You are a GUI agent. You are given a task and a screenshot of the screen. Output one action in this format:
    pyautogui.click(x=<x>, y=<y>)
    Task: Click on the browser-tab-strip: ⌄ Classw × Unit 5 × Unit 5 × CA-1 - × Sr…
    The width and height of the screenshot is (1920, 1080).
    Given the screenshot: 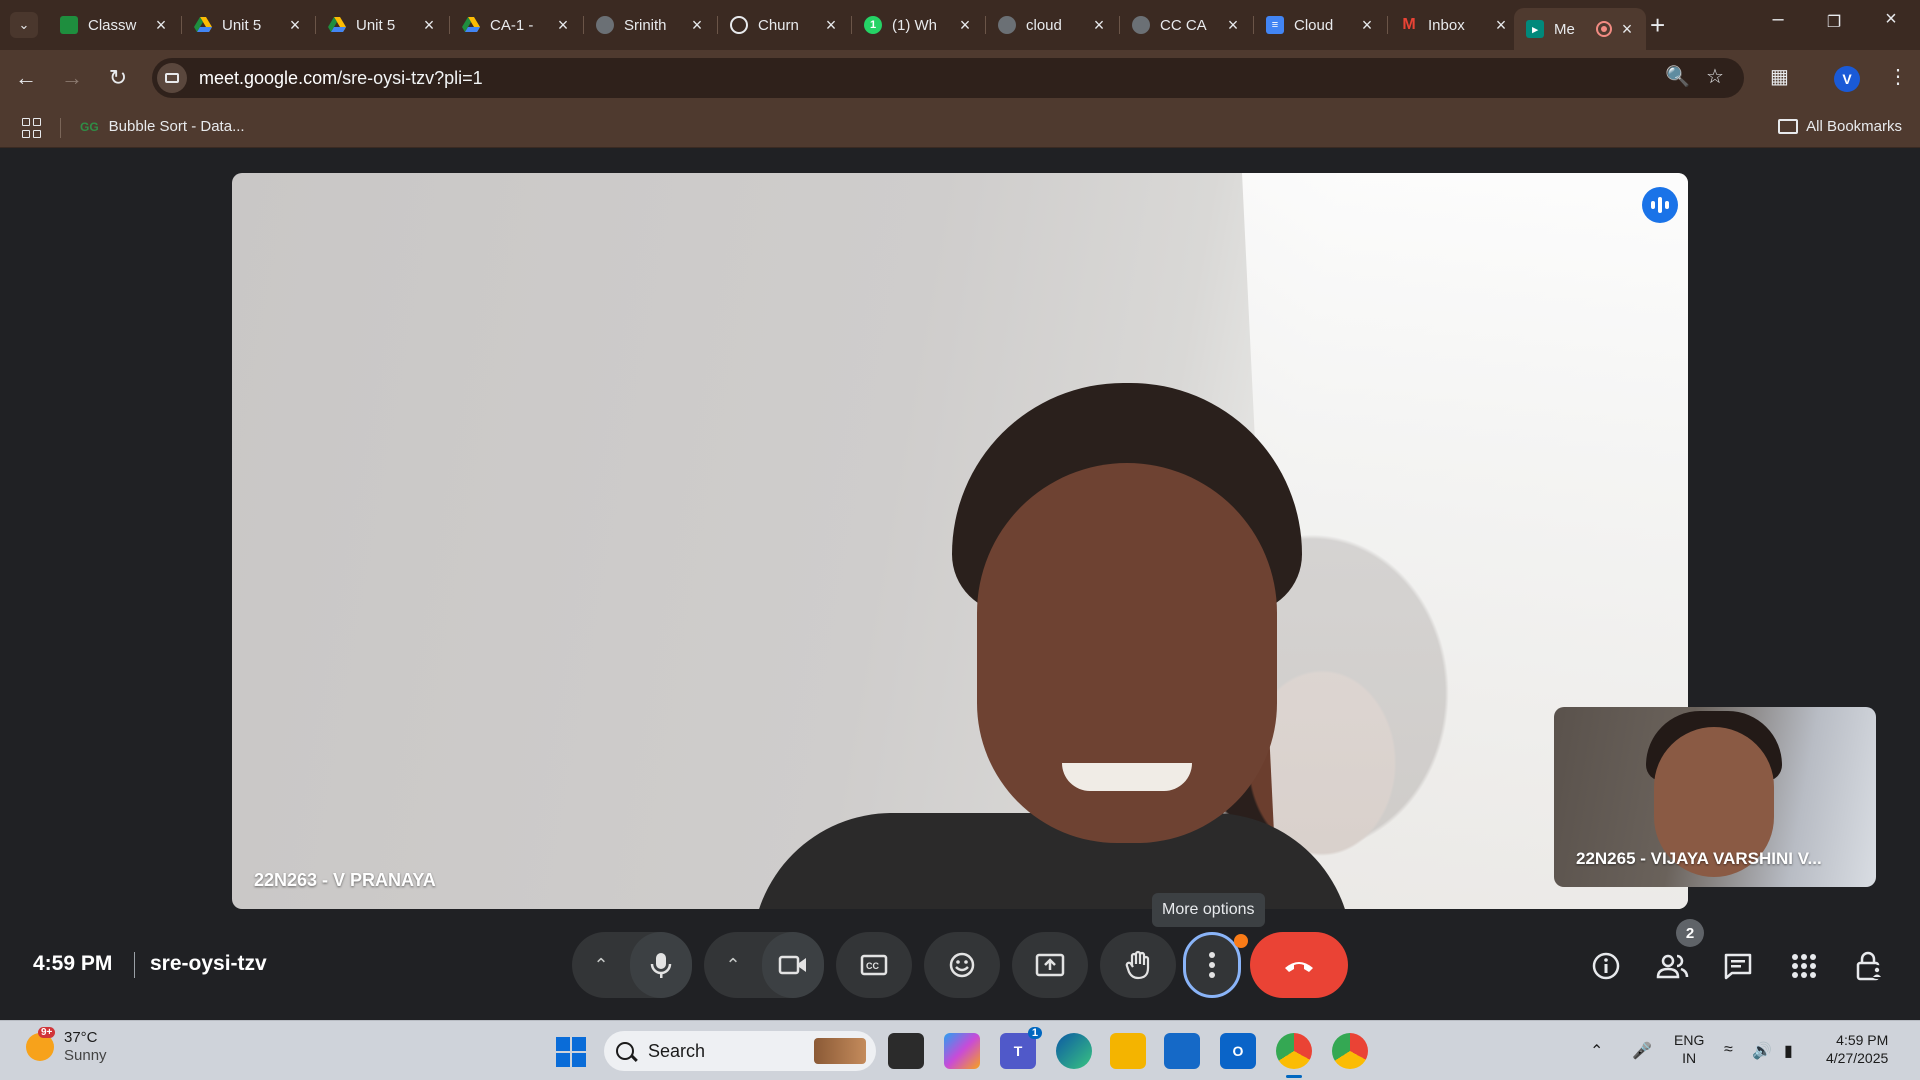 What is the action you would take?
    pyautogui.click(x=960, y=25)
    